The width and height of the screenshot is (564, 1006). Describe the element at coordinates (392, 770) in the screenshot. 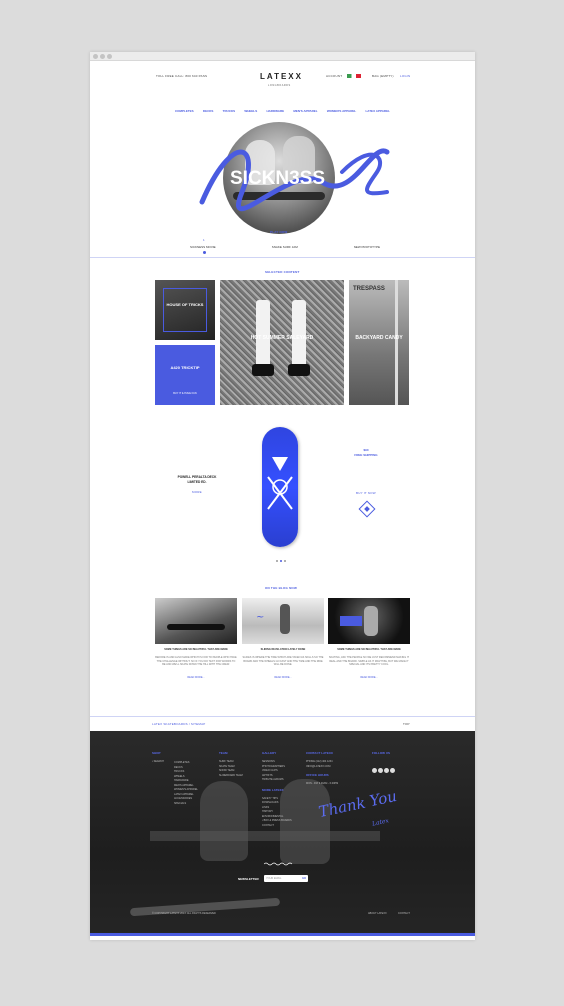

I see `facebook-icon` at that location.